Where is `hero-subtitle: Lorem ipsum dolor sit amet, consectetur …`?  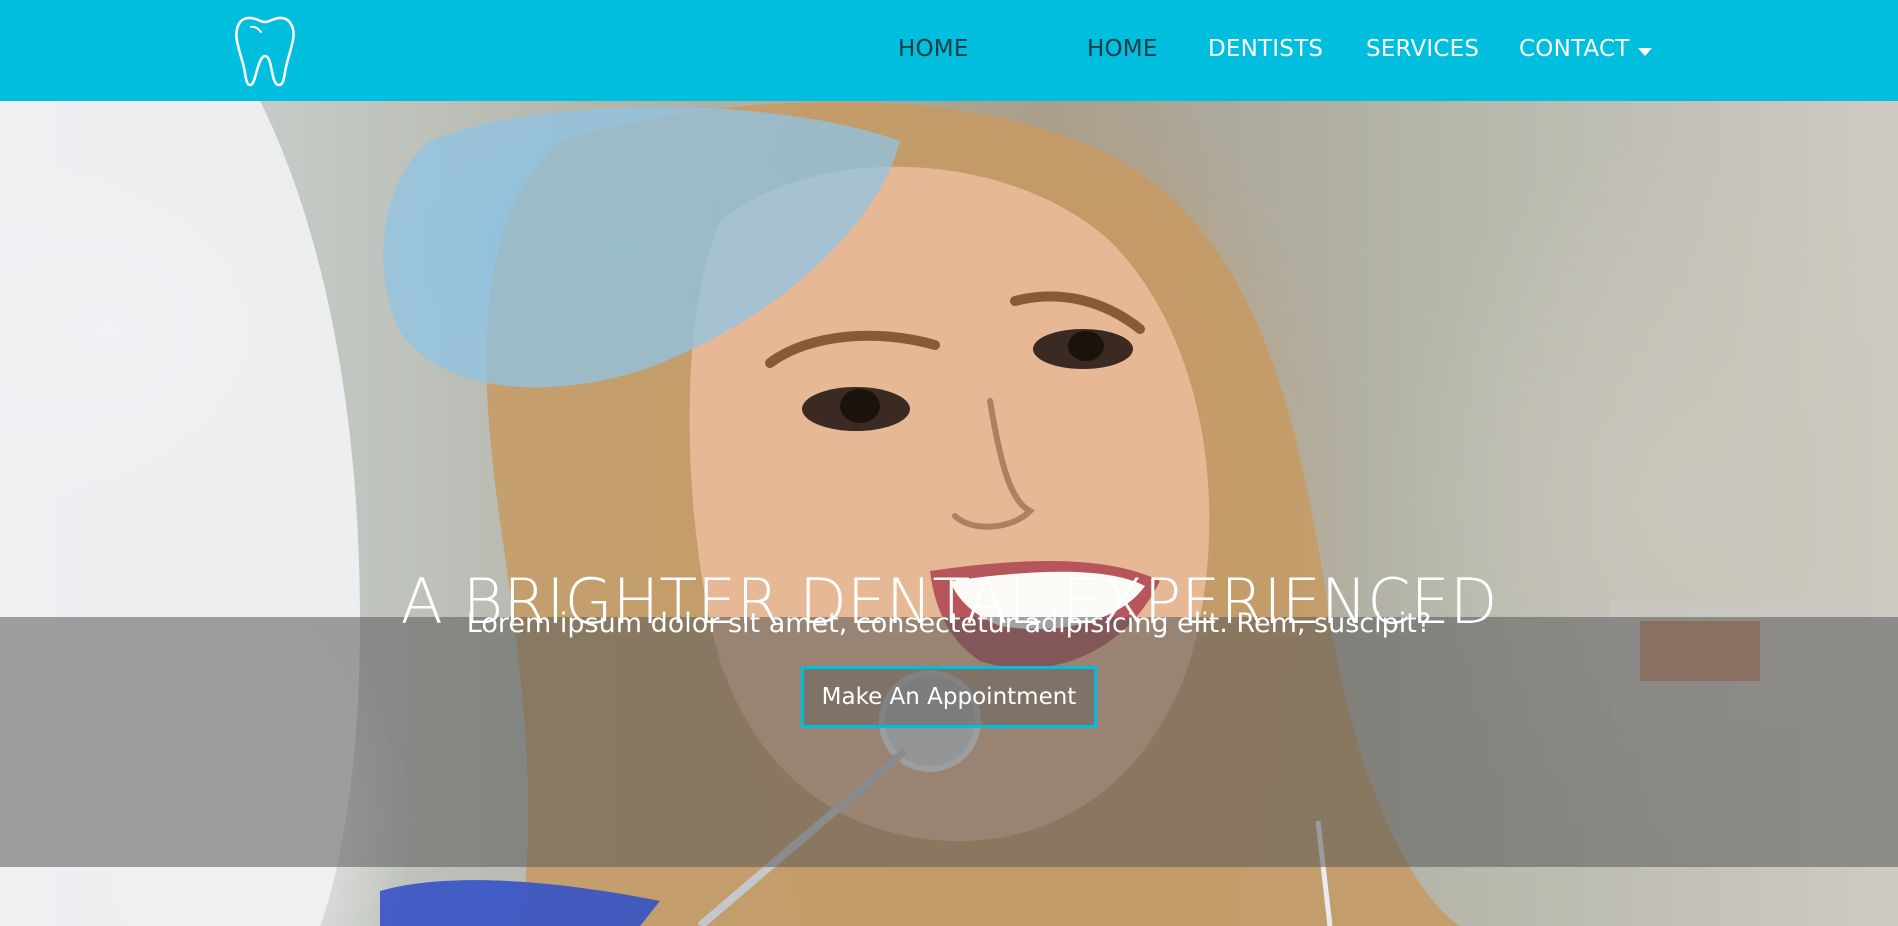
hero-subtitle: Lorem ipsum dolor sit amet, consectetur … is located at coordinates (949, 623).